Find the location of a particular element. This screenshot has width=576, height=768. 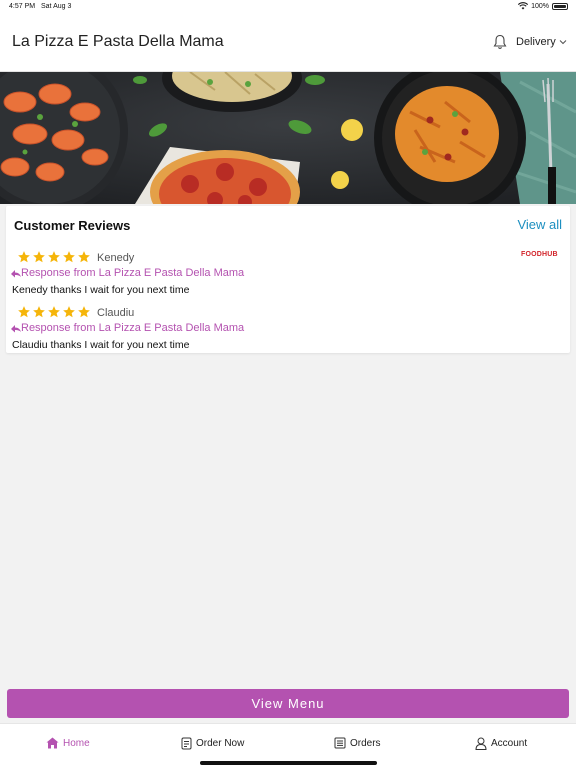

order-icon is located at coordinates (186, 743).